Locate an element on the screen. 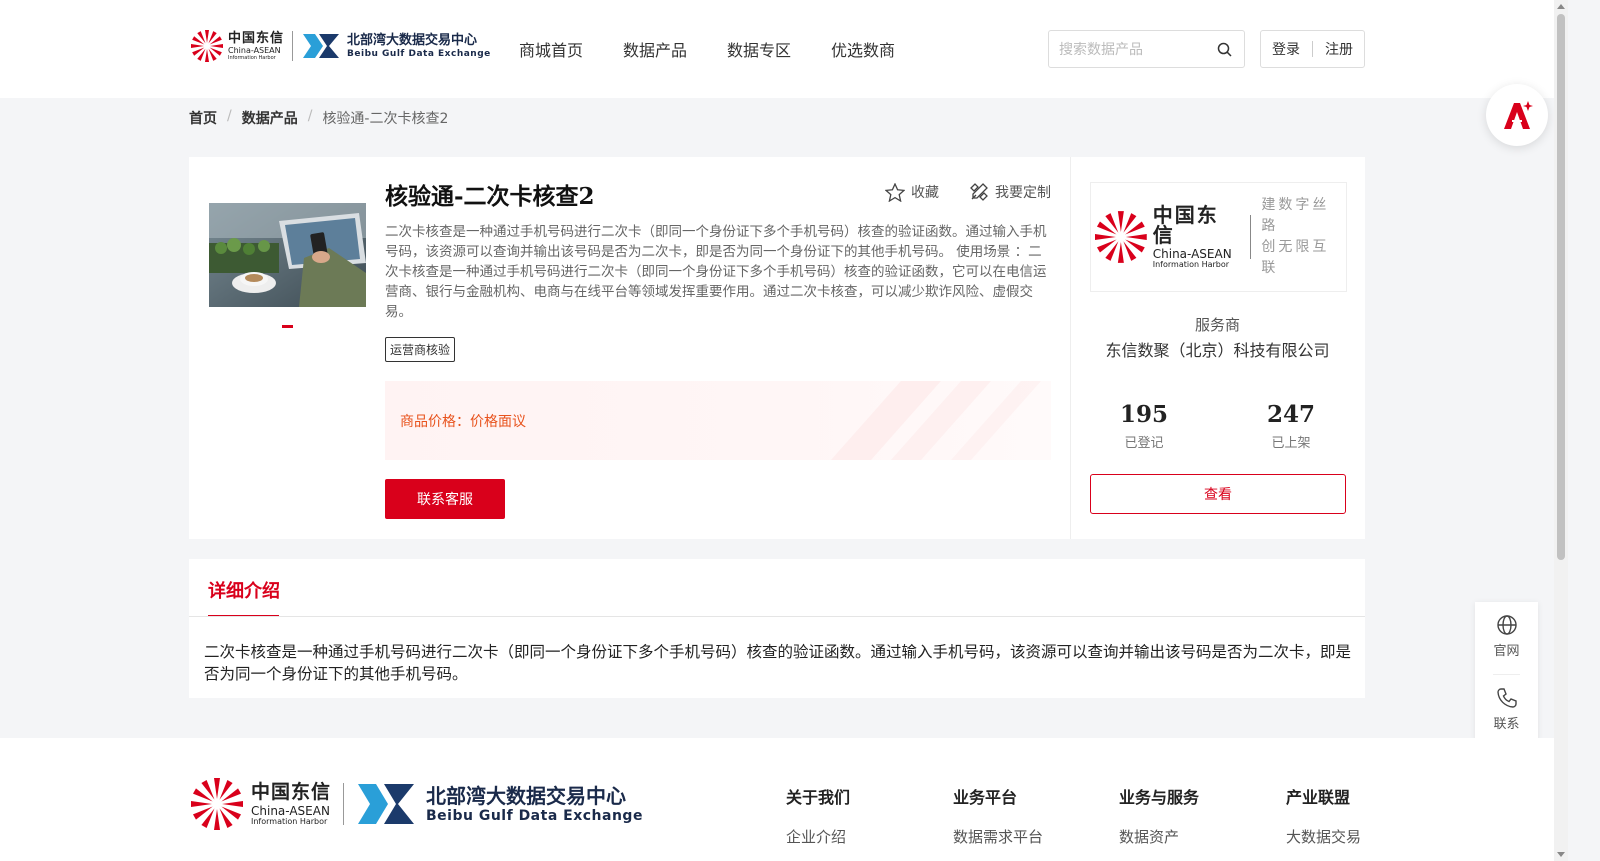  service-provider-name: 东信数聚（北京）科技有限公司 is located at coordinates (1217, 350).